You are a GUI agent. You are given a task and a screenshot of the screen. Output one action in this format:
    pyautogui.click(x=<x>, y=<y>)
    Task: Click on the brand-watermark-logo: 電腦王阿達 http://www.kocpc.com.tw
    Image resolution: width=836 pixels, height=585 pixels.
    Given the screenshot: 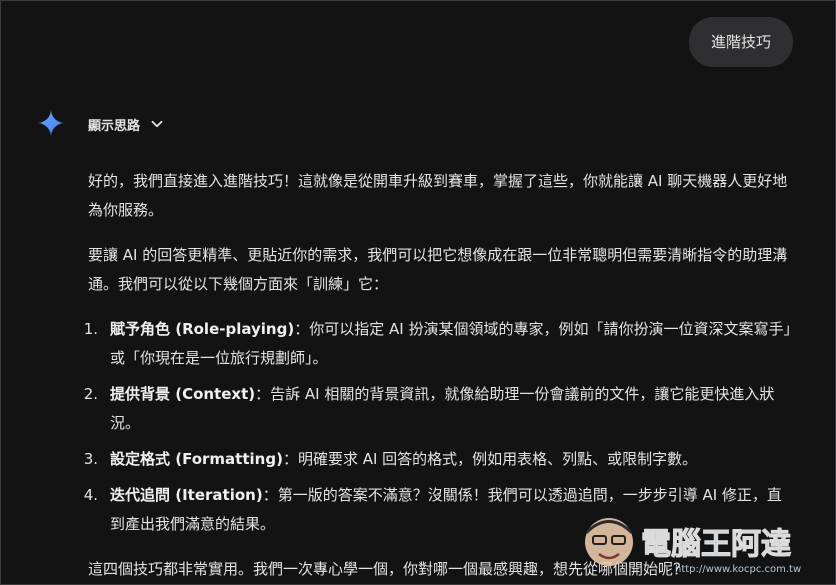 What is the action you would take?
    pyautogui.click(x=693, y=546)
    